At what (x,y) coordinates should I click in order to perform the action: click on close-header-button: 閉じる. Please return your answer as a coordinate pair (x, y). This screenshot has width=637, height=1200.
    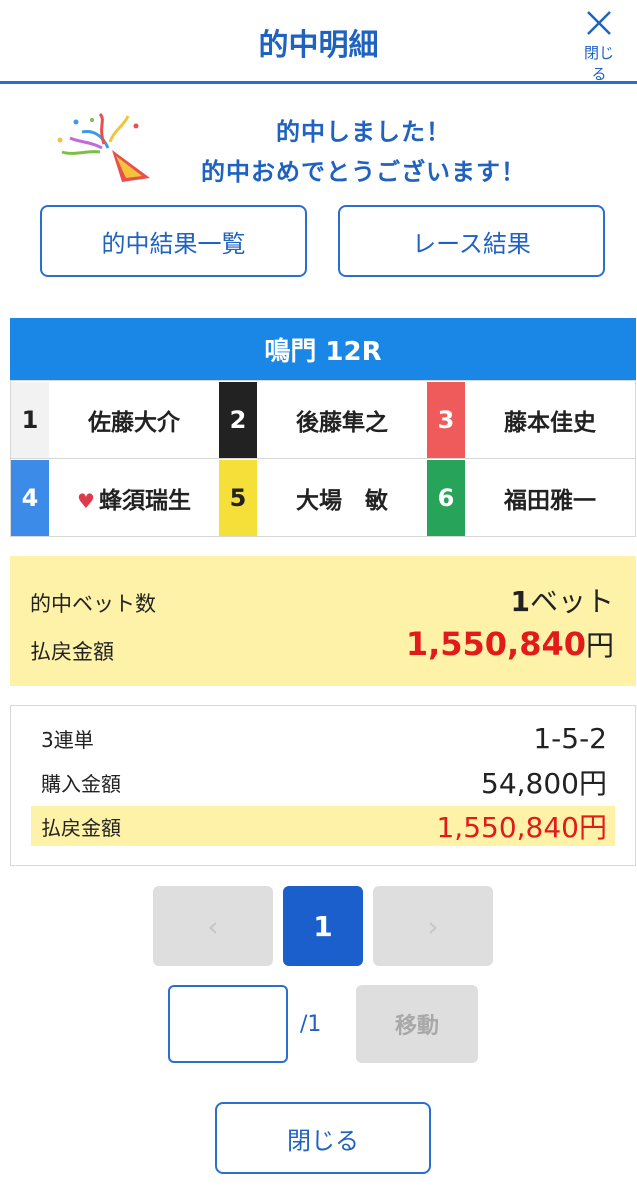
    Looking at the image, I should click on (599, 45).